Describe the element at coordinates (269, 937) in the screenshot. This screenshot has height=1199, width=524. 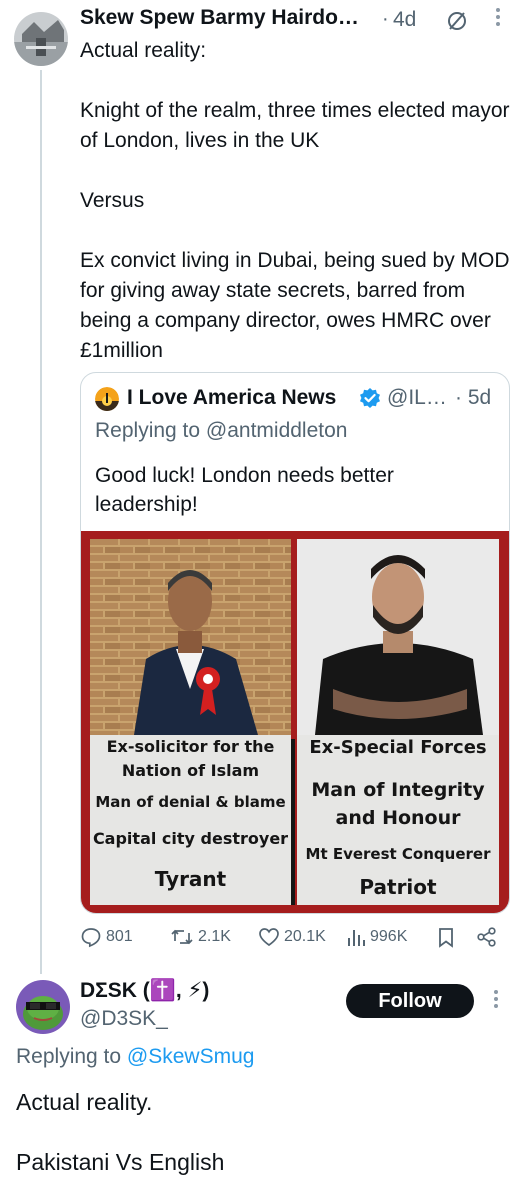
I see `heart-icon` at that location.